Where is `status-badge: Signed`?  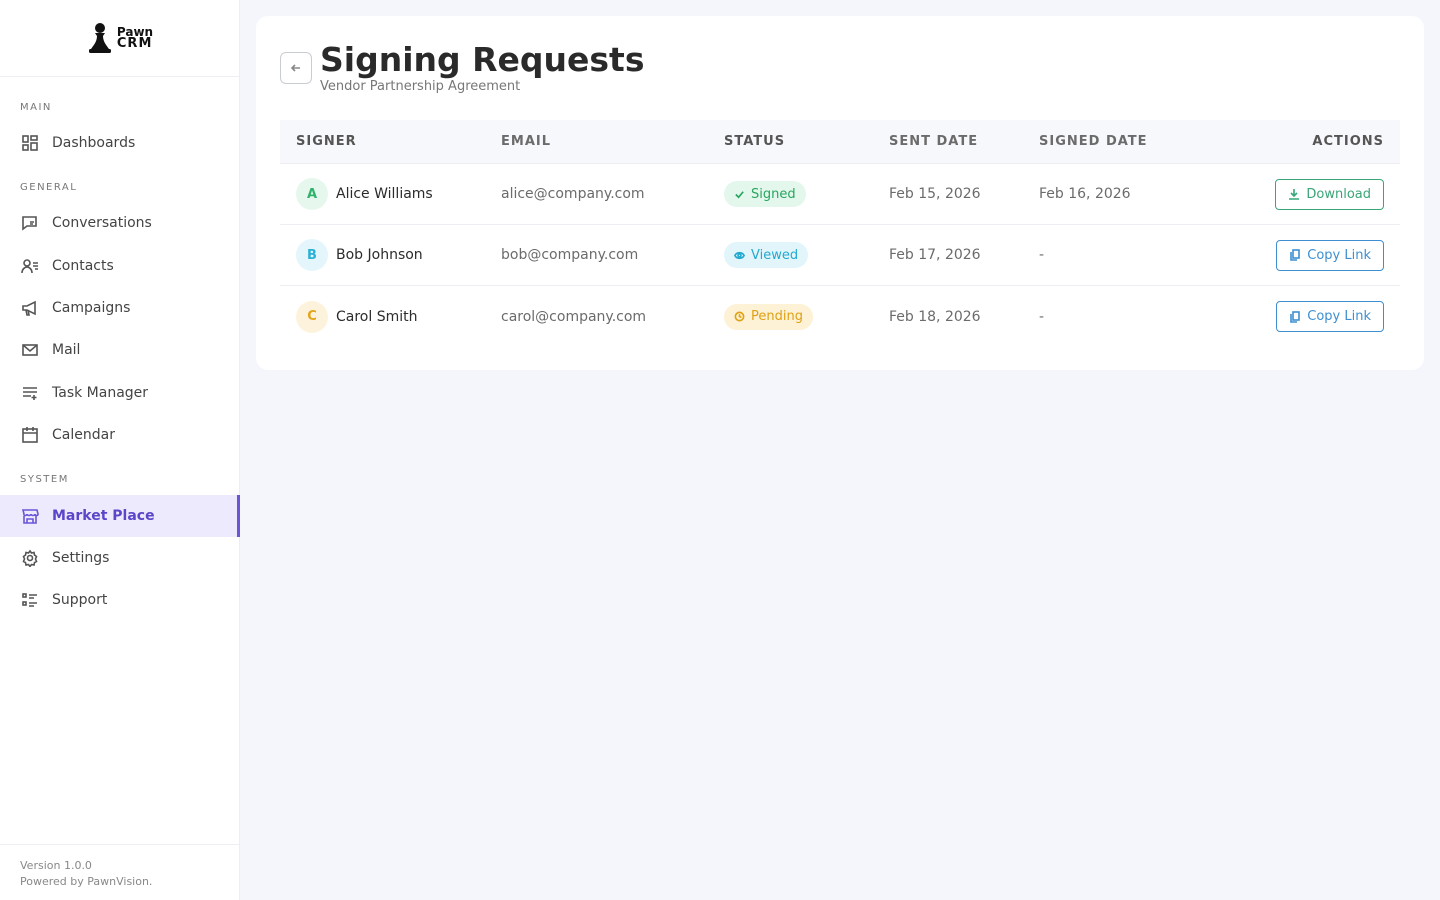
status-badge: Signed is located at coordinates (765, 194).